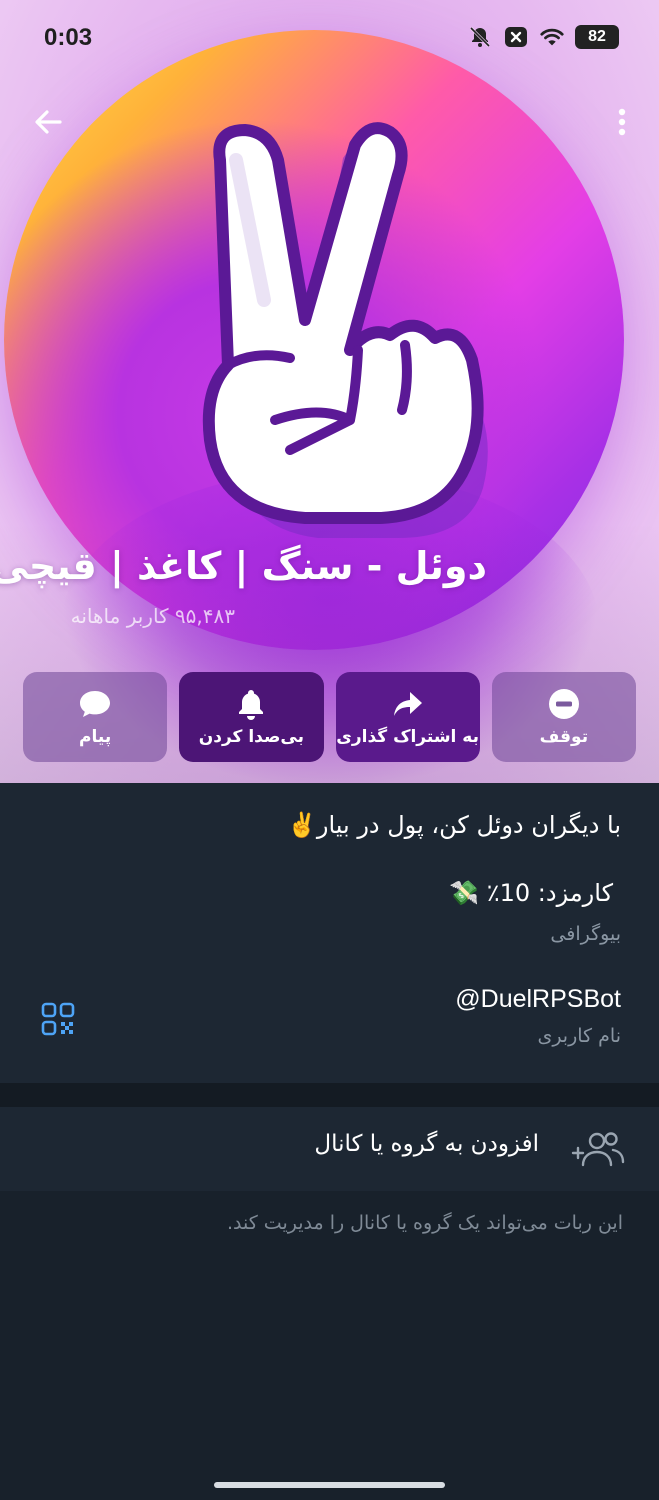  What do you see at coordinates (95, 704) in the screenshot?
I see `chat-bubble-icon` at bounding box center [95, 704].